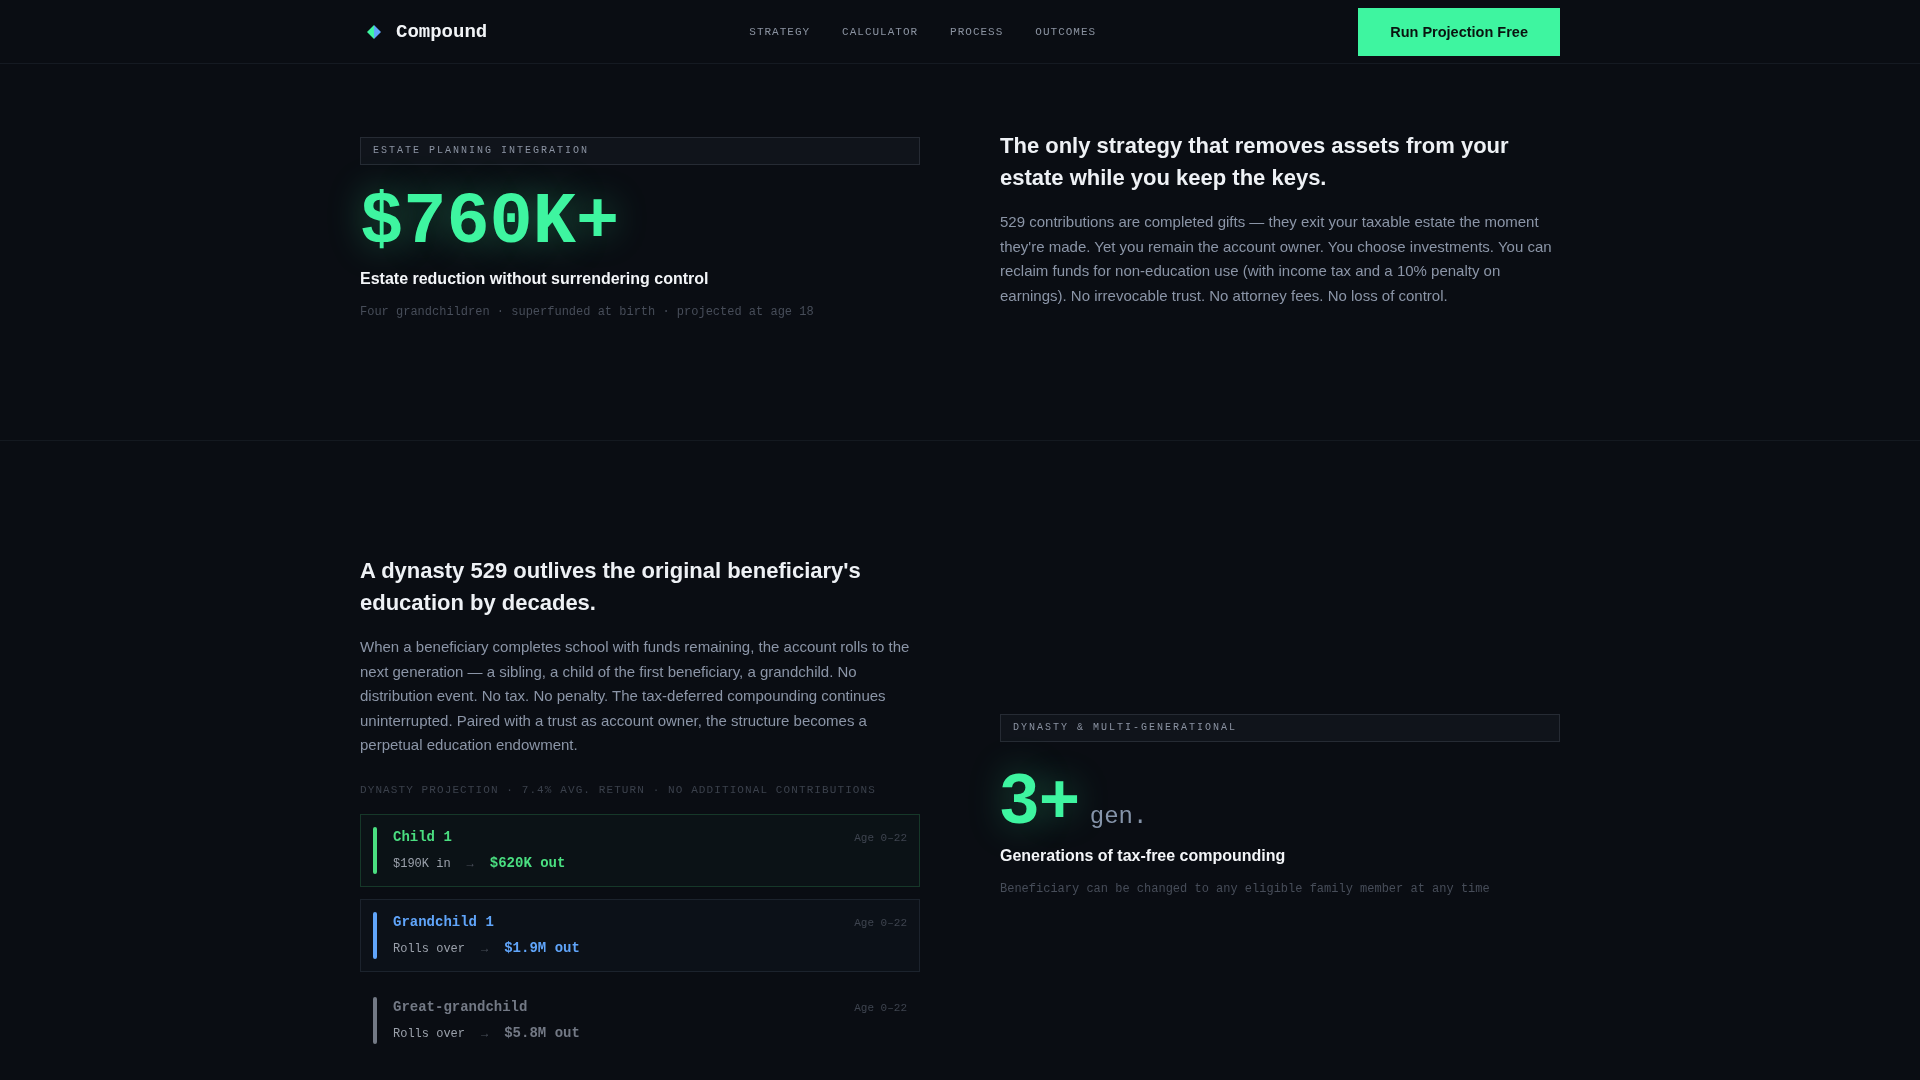  What do you see at coordinates (422, 837) in the screenshot?
I see `generation-name: Child 1` at bounding box center [422, 837].